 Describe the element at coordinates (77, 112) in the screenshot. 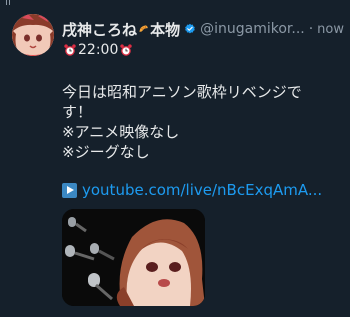

I see `tweet-body-line: す！` at that location.